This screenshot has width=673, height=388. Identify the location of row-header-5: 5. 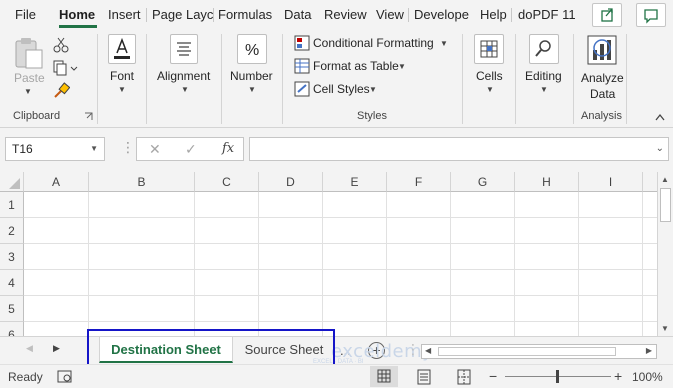
(12, 309).